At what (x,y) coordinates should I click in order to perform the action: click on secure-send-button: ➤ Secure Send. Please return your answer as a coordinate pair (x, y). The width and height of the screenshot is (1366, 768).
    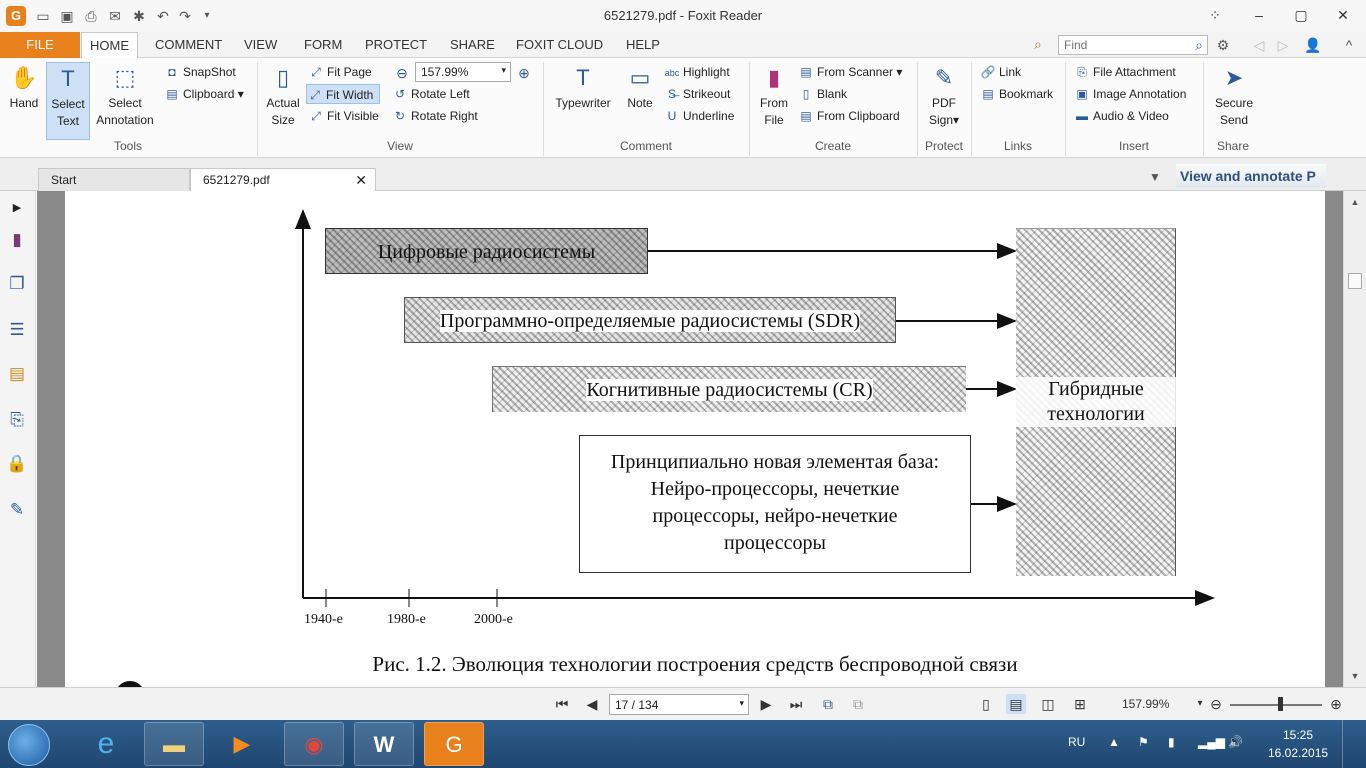
    Looking at the image, I should click on (1234, 100).